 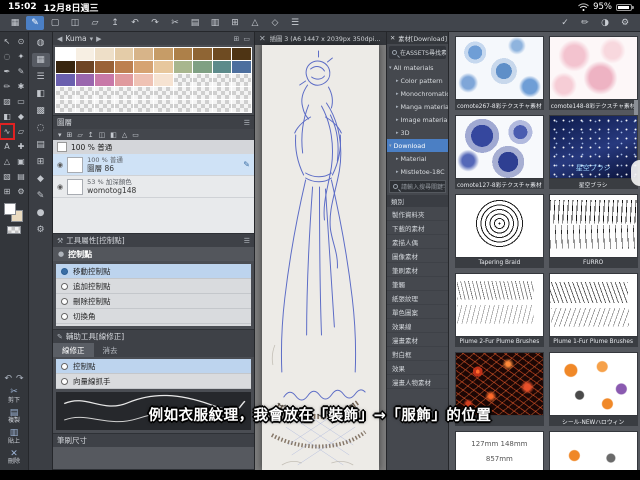 What do you see at coordinates (417, 298) in the screenshot?
I see `category-item: 紙張紋理` at bounding box center [417, 298].